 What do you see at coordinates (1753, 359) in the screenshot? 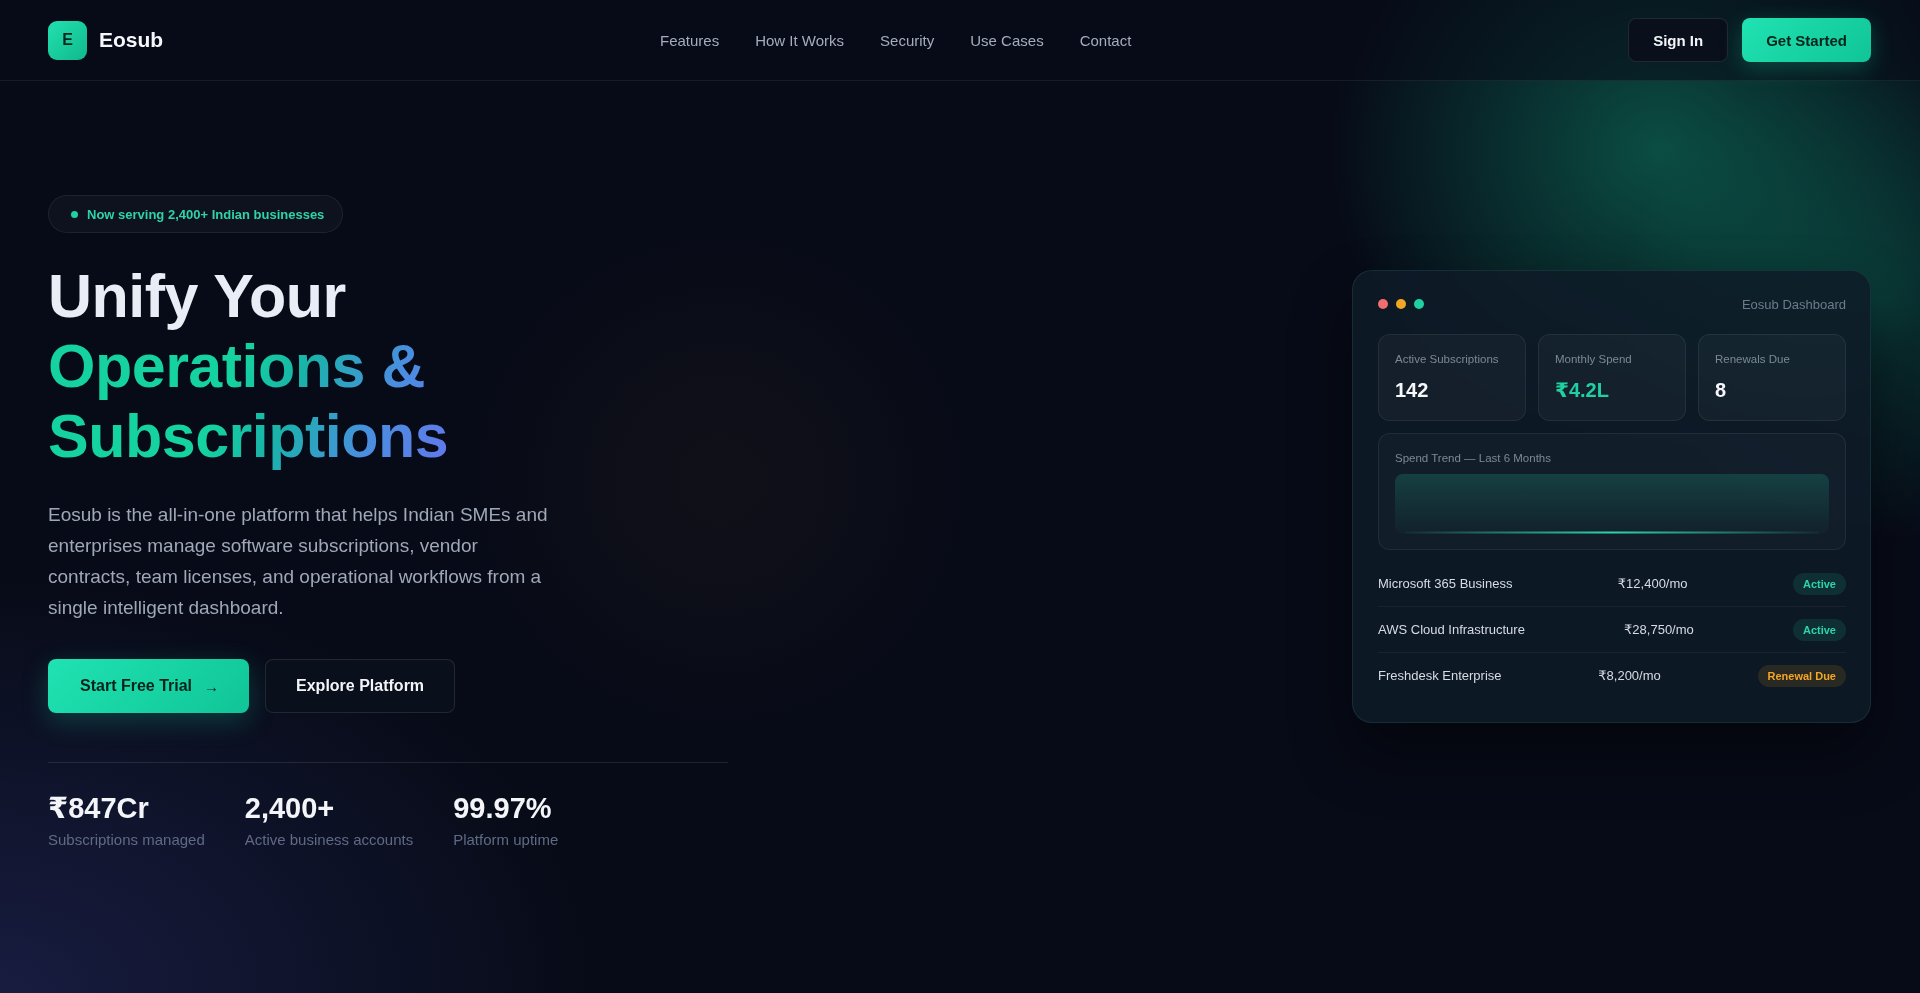
I see `metric-label: Renewals Due` at bounding box center [1753, 359].